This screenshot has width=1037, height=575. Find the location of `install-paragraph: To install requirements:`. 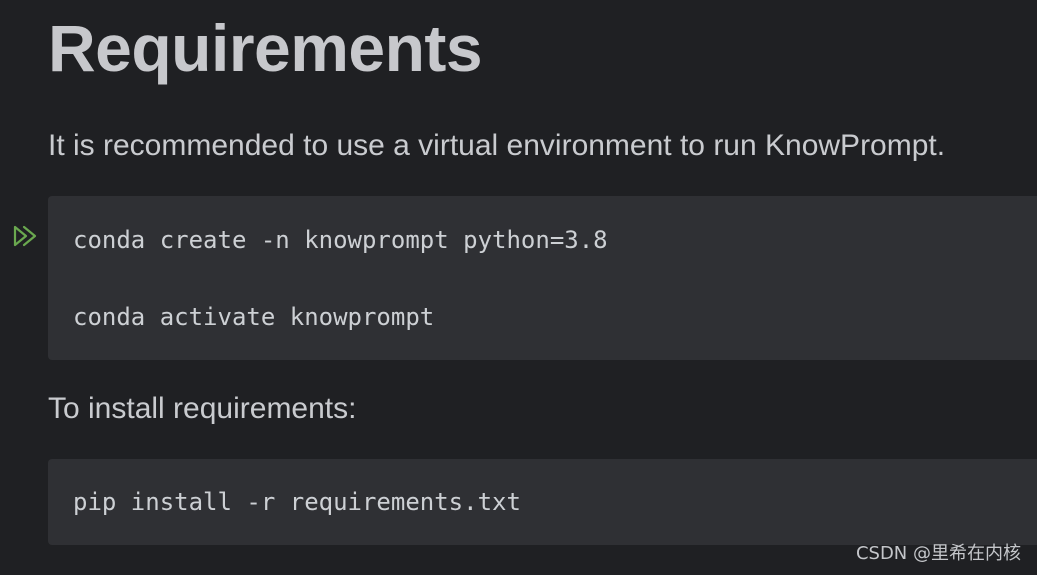

install-paragraph: To install requirements: is located at coordinates (202, 408).